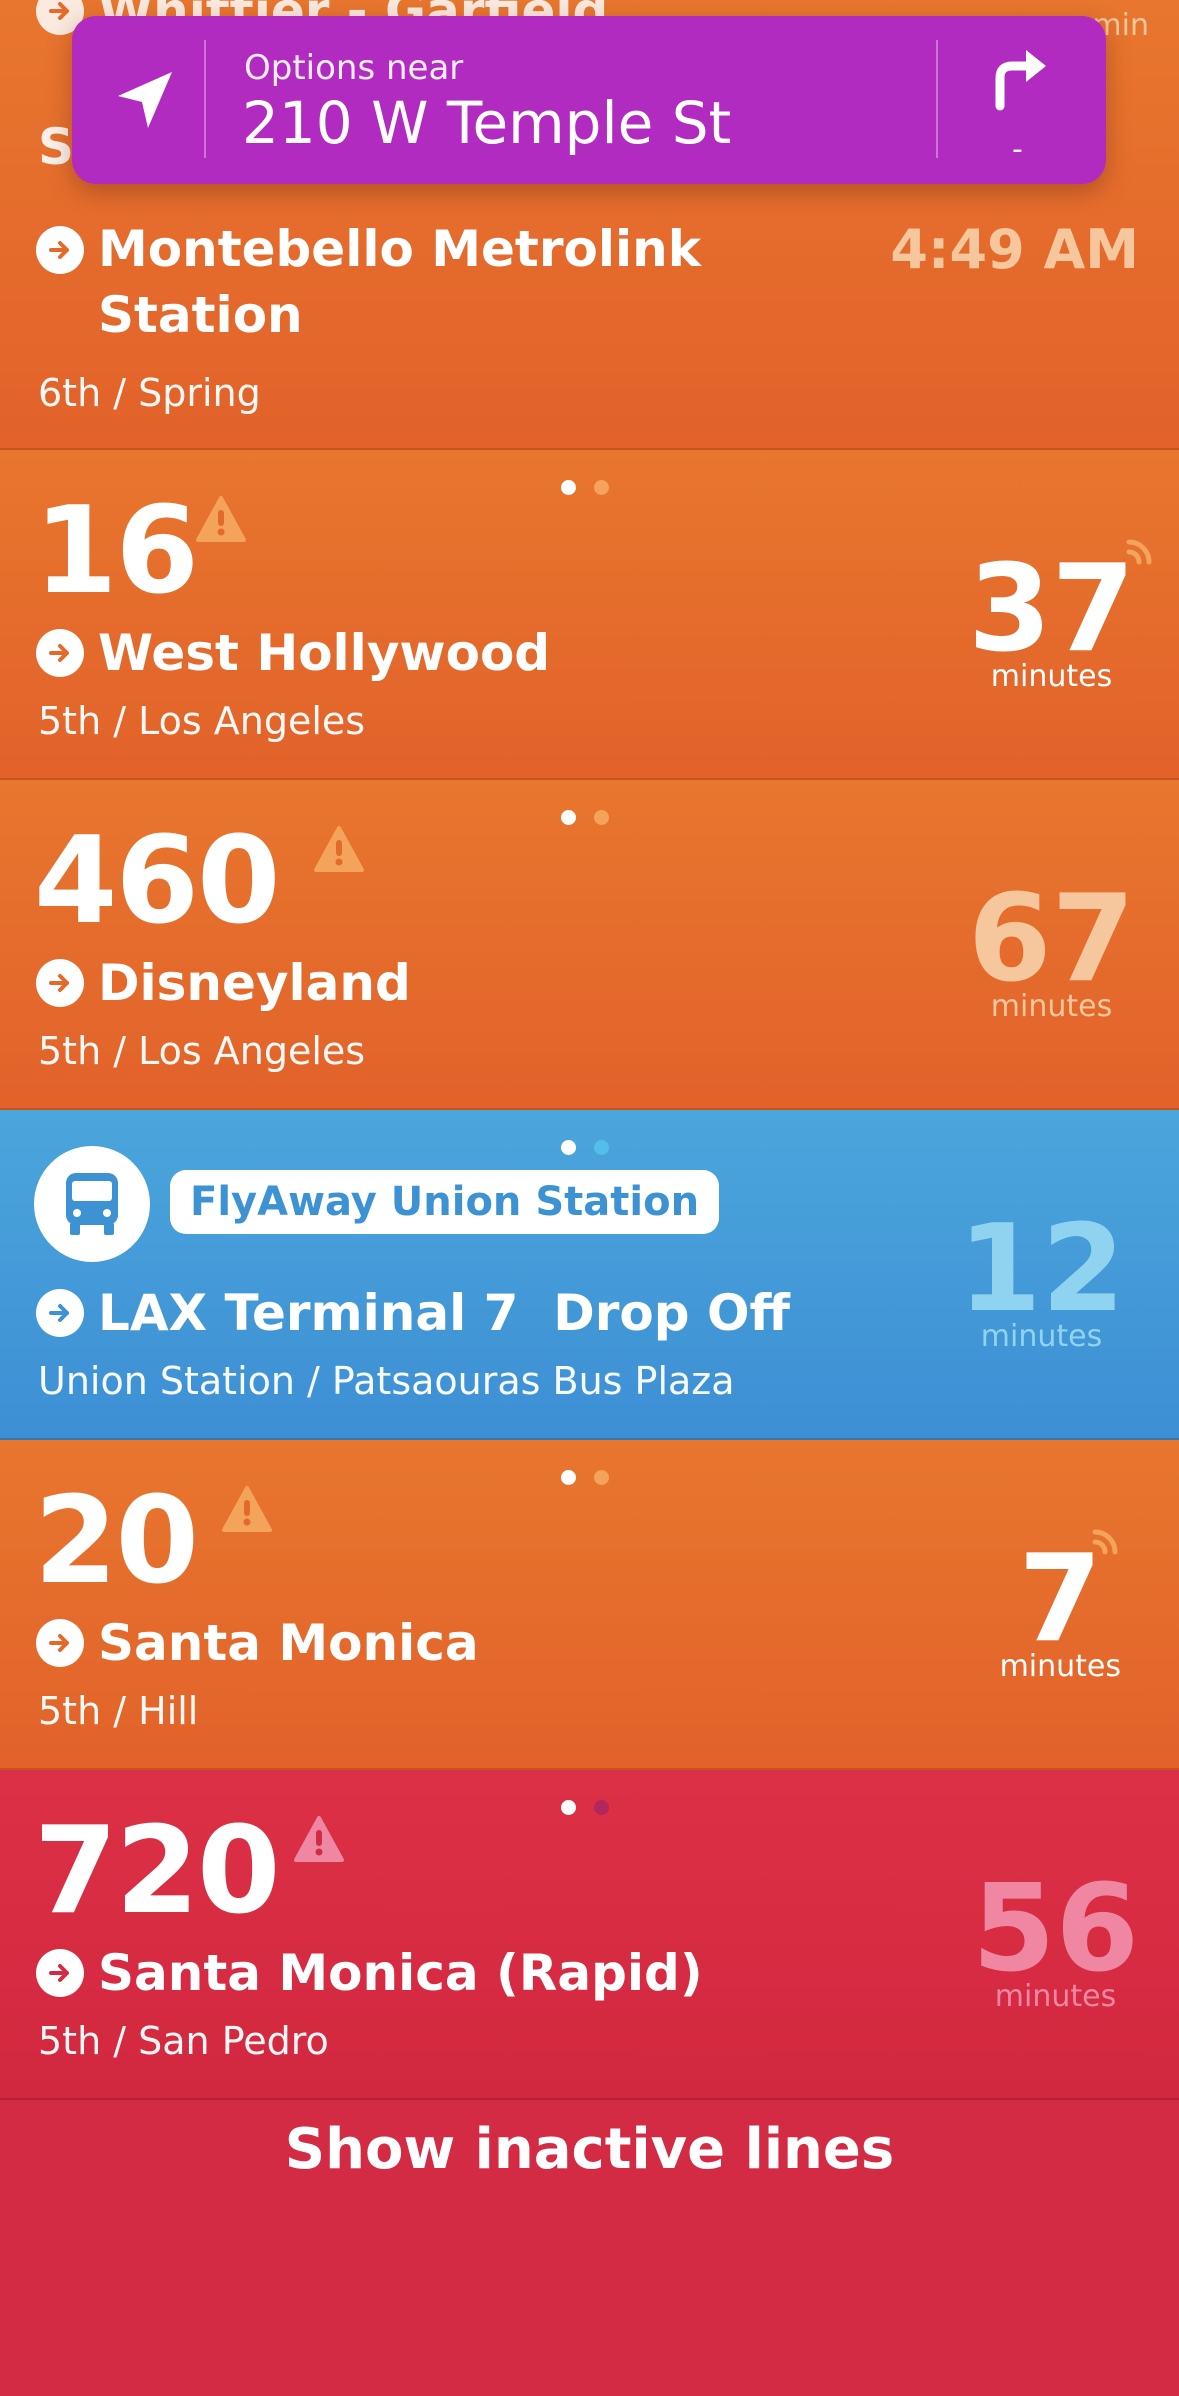 This screenshot has width=1179, height=2396. What do you see at coordinates (293, 653) in the screenshot?
I see `destination-row: West Hollywood` at bounding box center [293, 653].